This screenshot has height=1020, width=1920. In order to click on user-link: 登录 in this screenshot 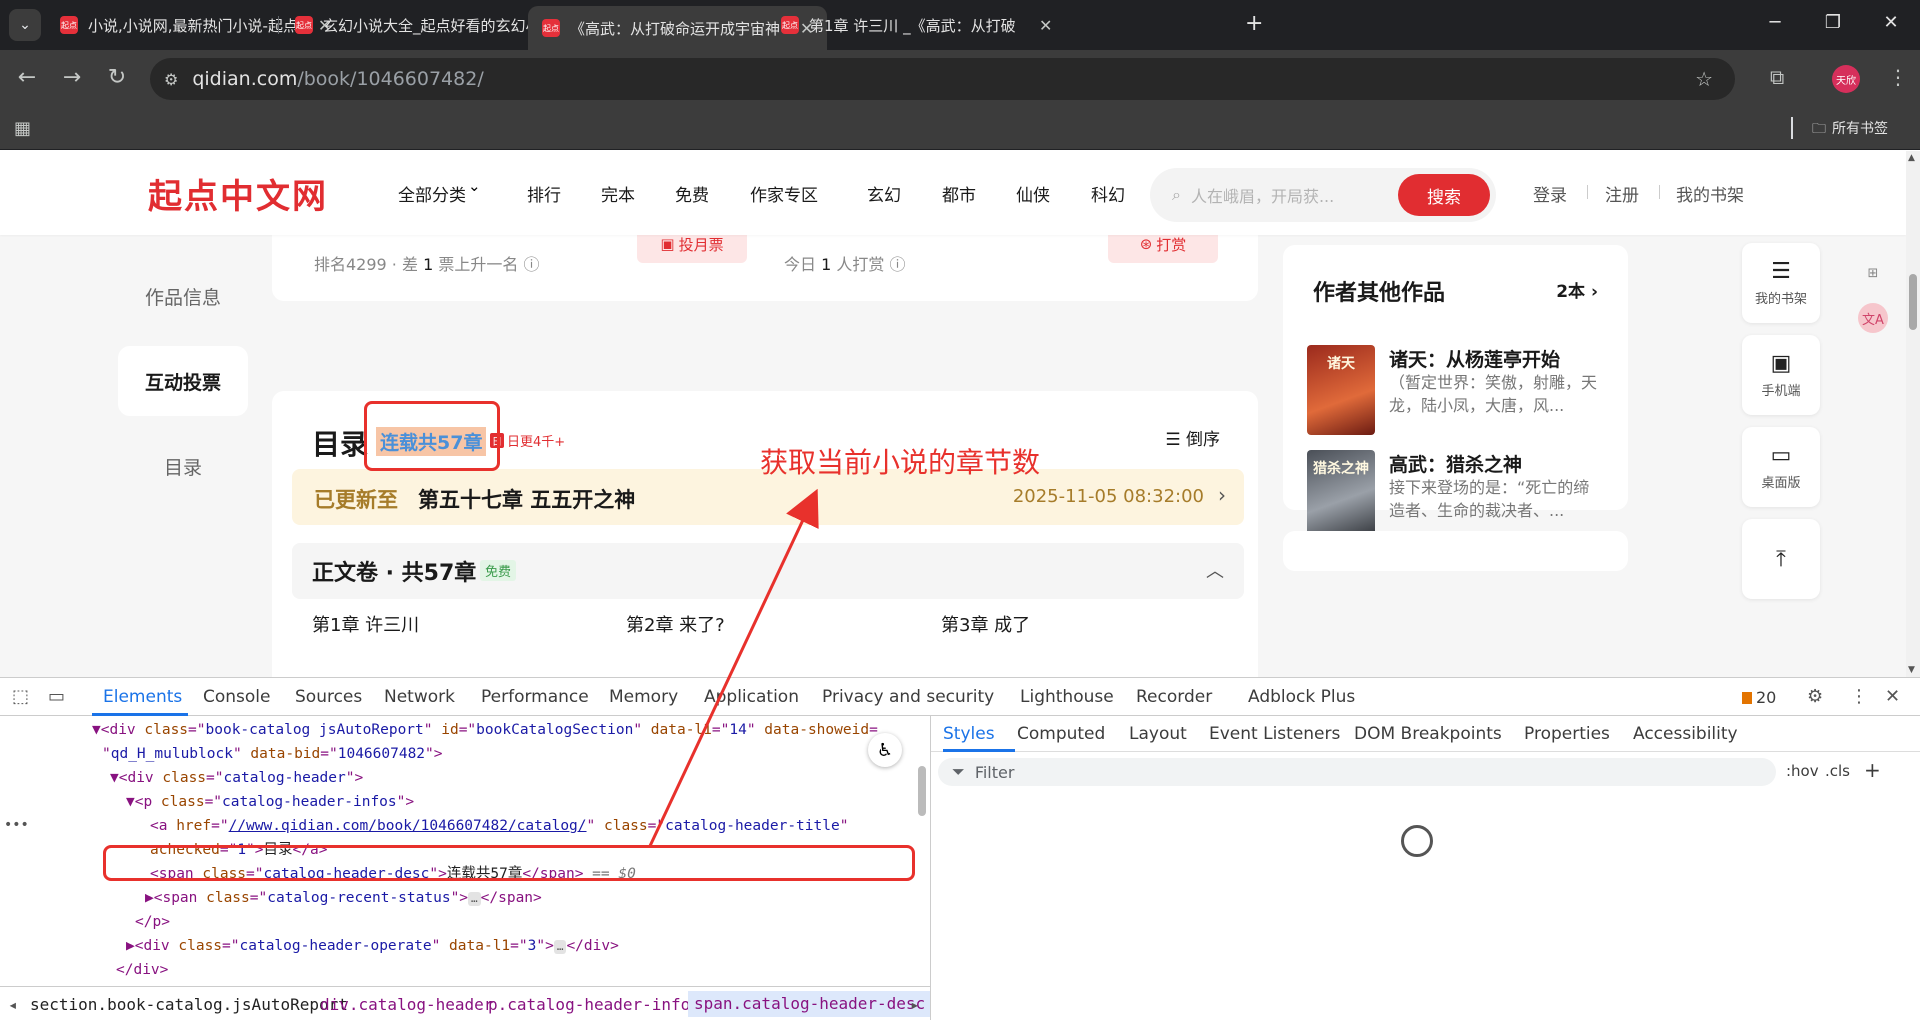, I will do `click(1550, 193)`.